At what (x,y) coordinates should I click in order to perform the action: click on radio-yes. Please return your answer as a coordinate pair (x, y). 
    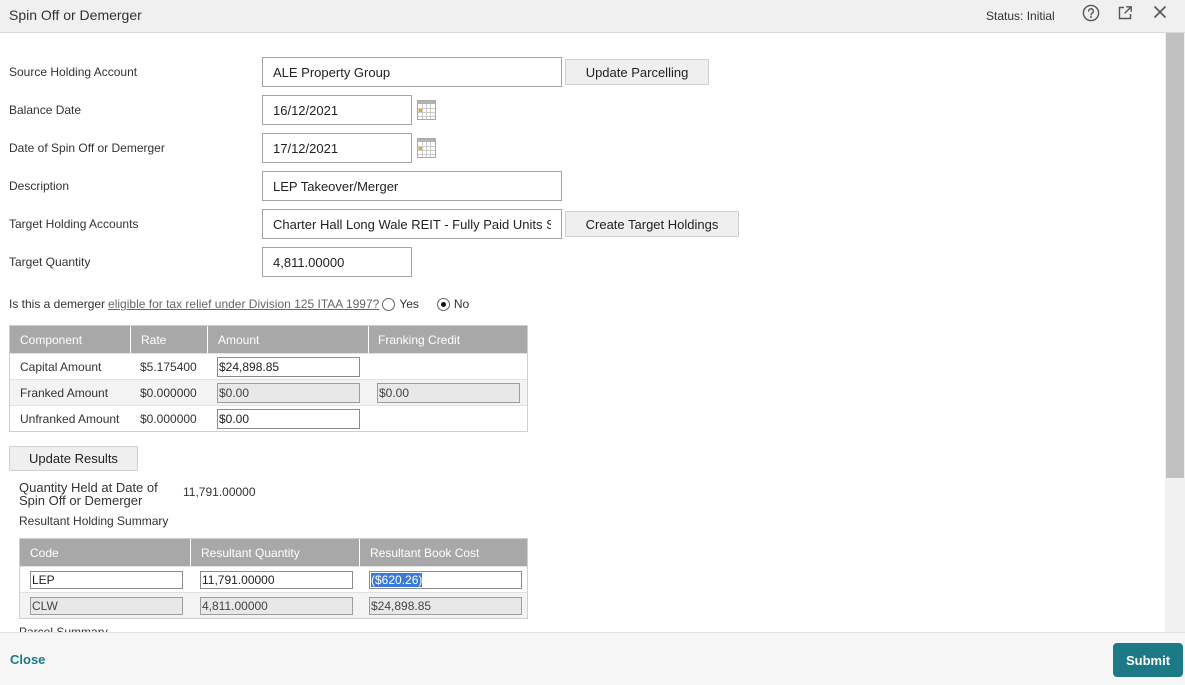
    Looking at the image, I should click on (389, 304).